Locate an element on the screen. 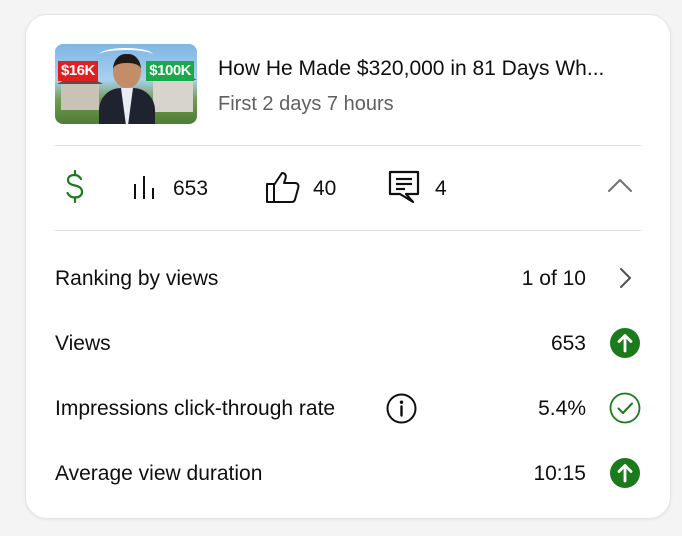 The height and width of the screenshot is (536, 682). thumbs-up-icon is located at coordinates (283, 189).